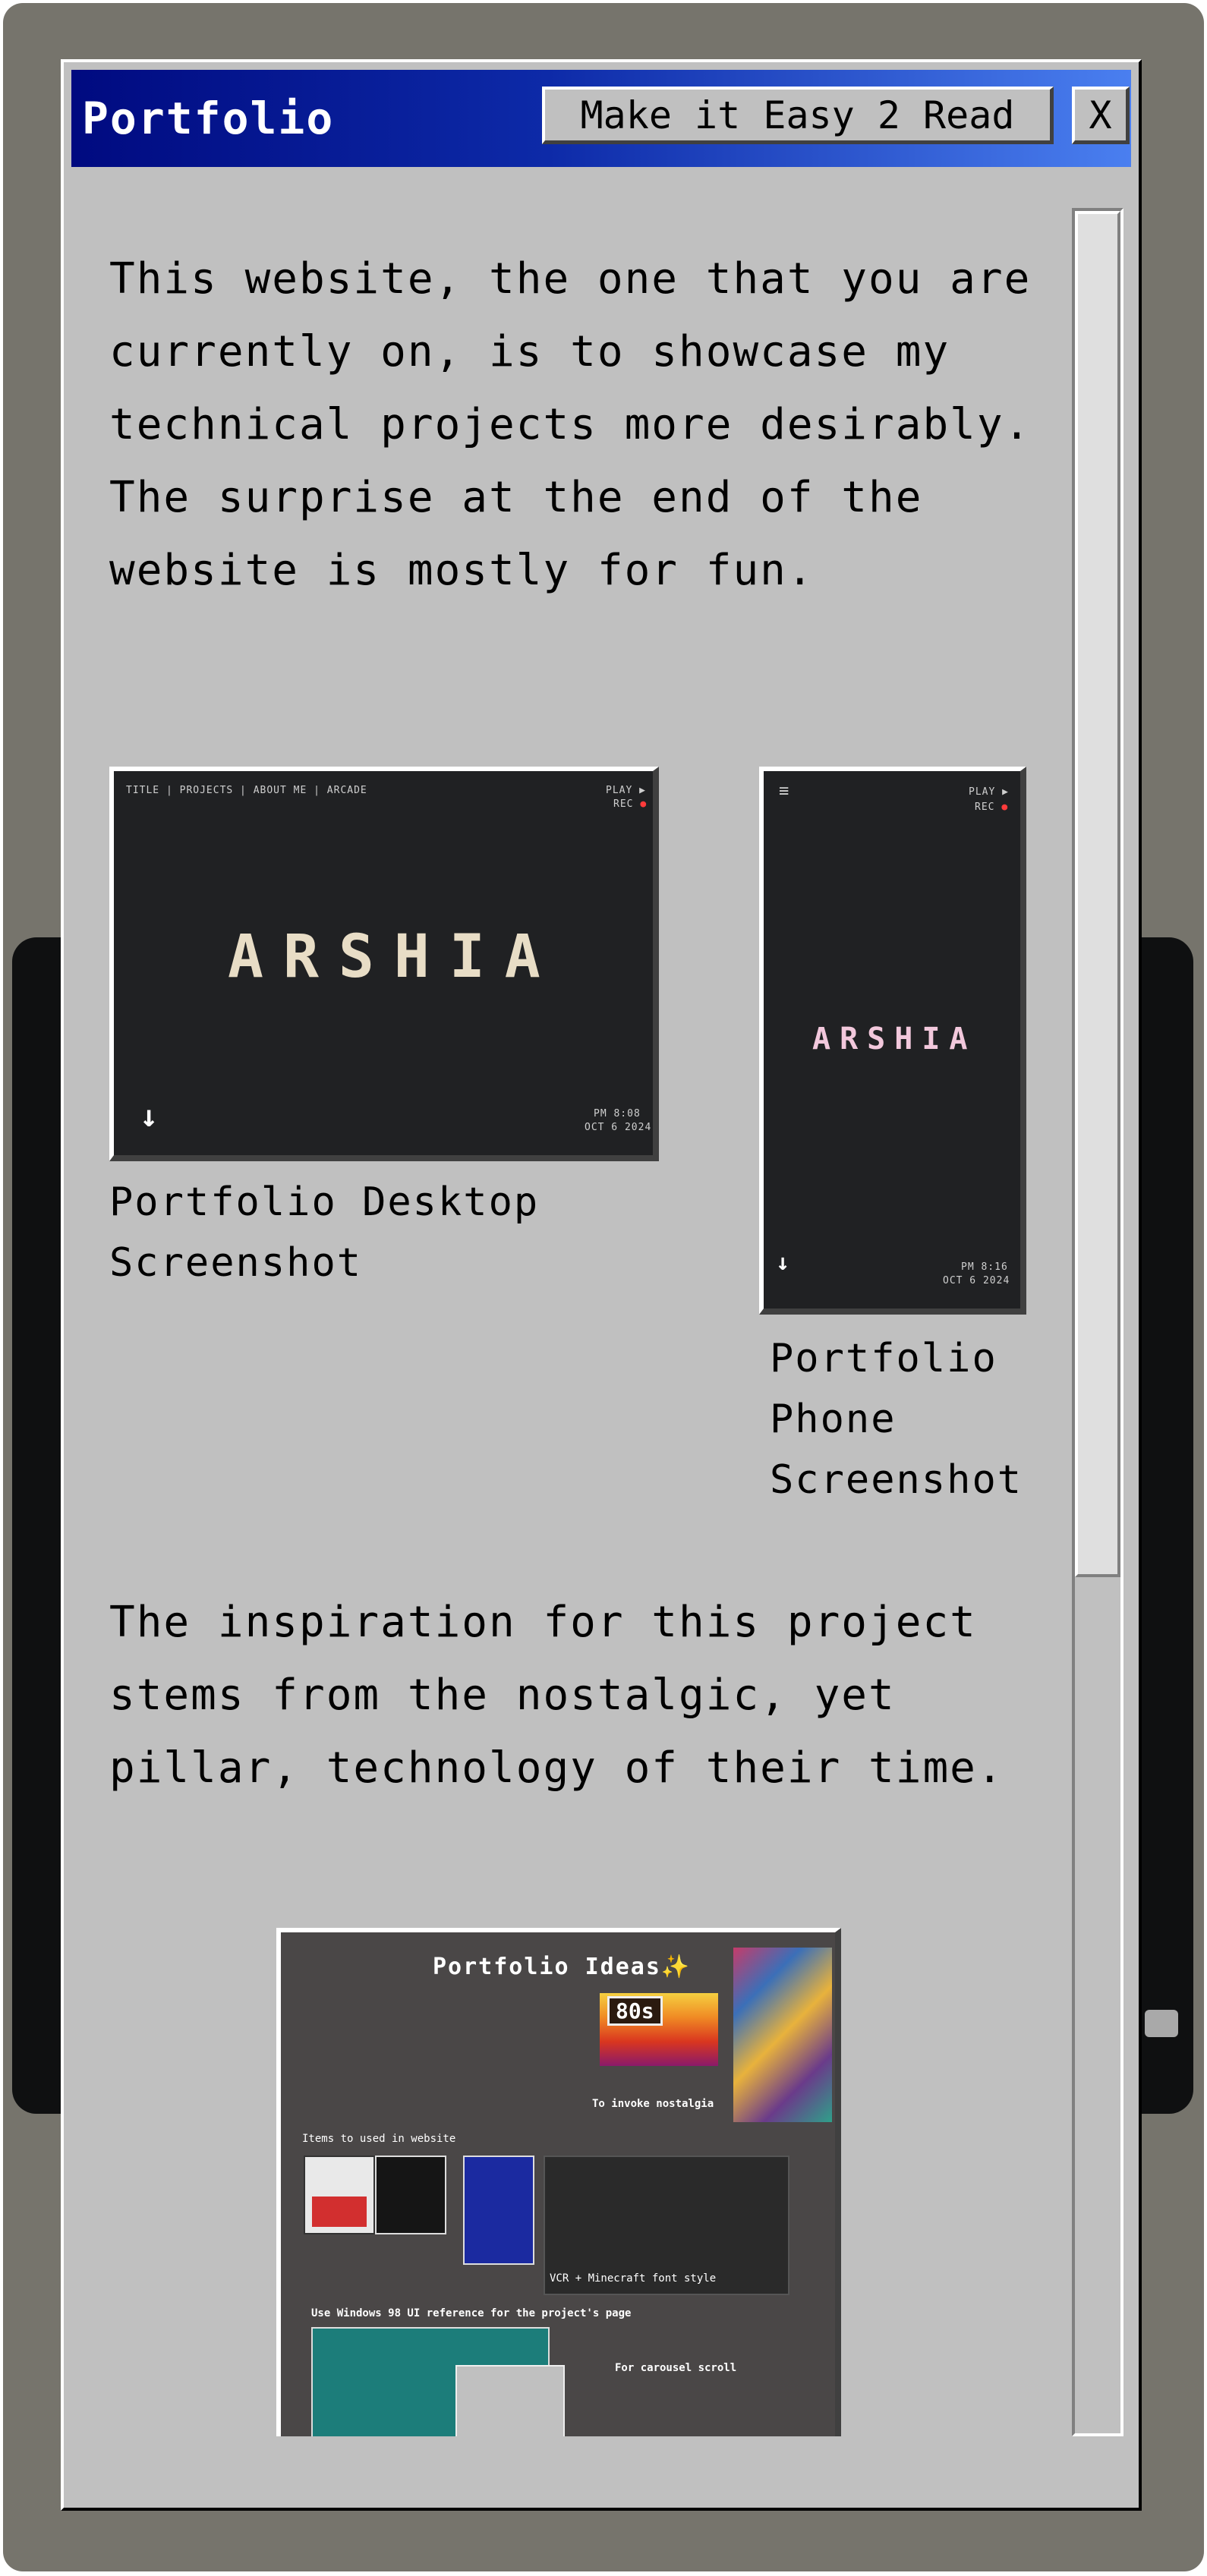 This screenshot has width=1207, height=2576. What do you see at coordinates (499, 2210) in the screenshot?
I see `arcade-cabinet-image` at bounding box center [499, 2210].